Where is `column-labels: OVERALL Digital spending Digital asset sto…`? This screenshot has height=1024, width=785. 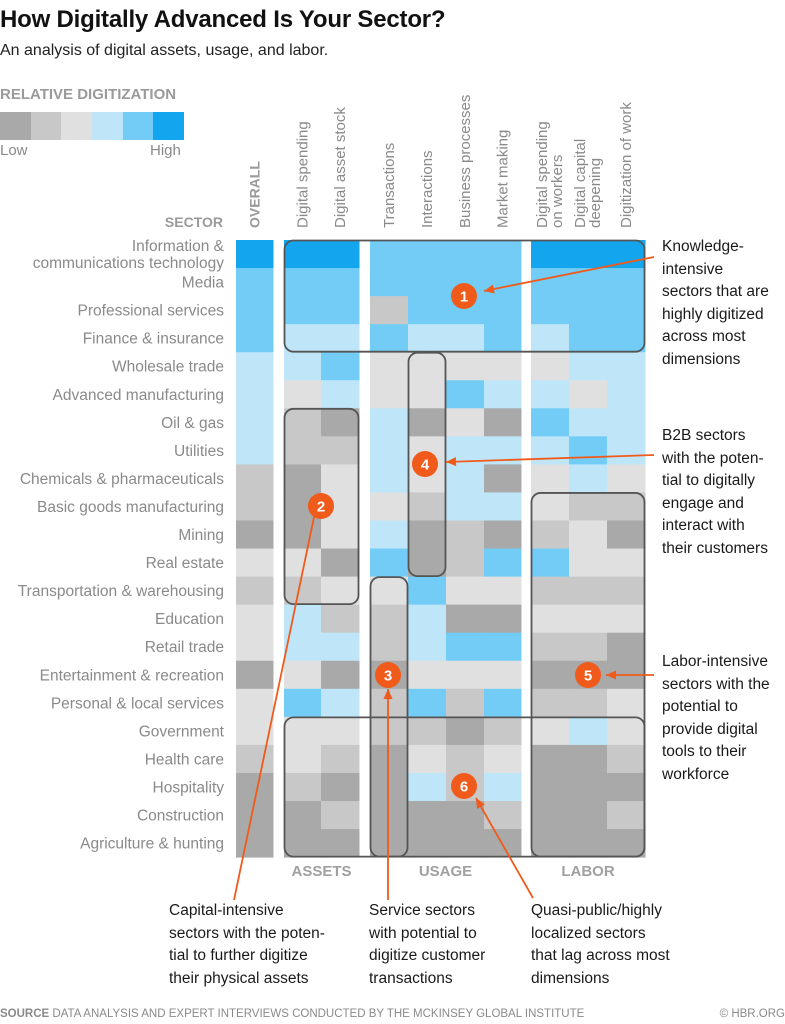
column-labels: OVERALL Digital spending Digital asset sto… is located at coordinates (441, 161).